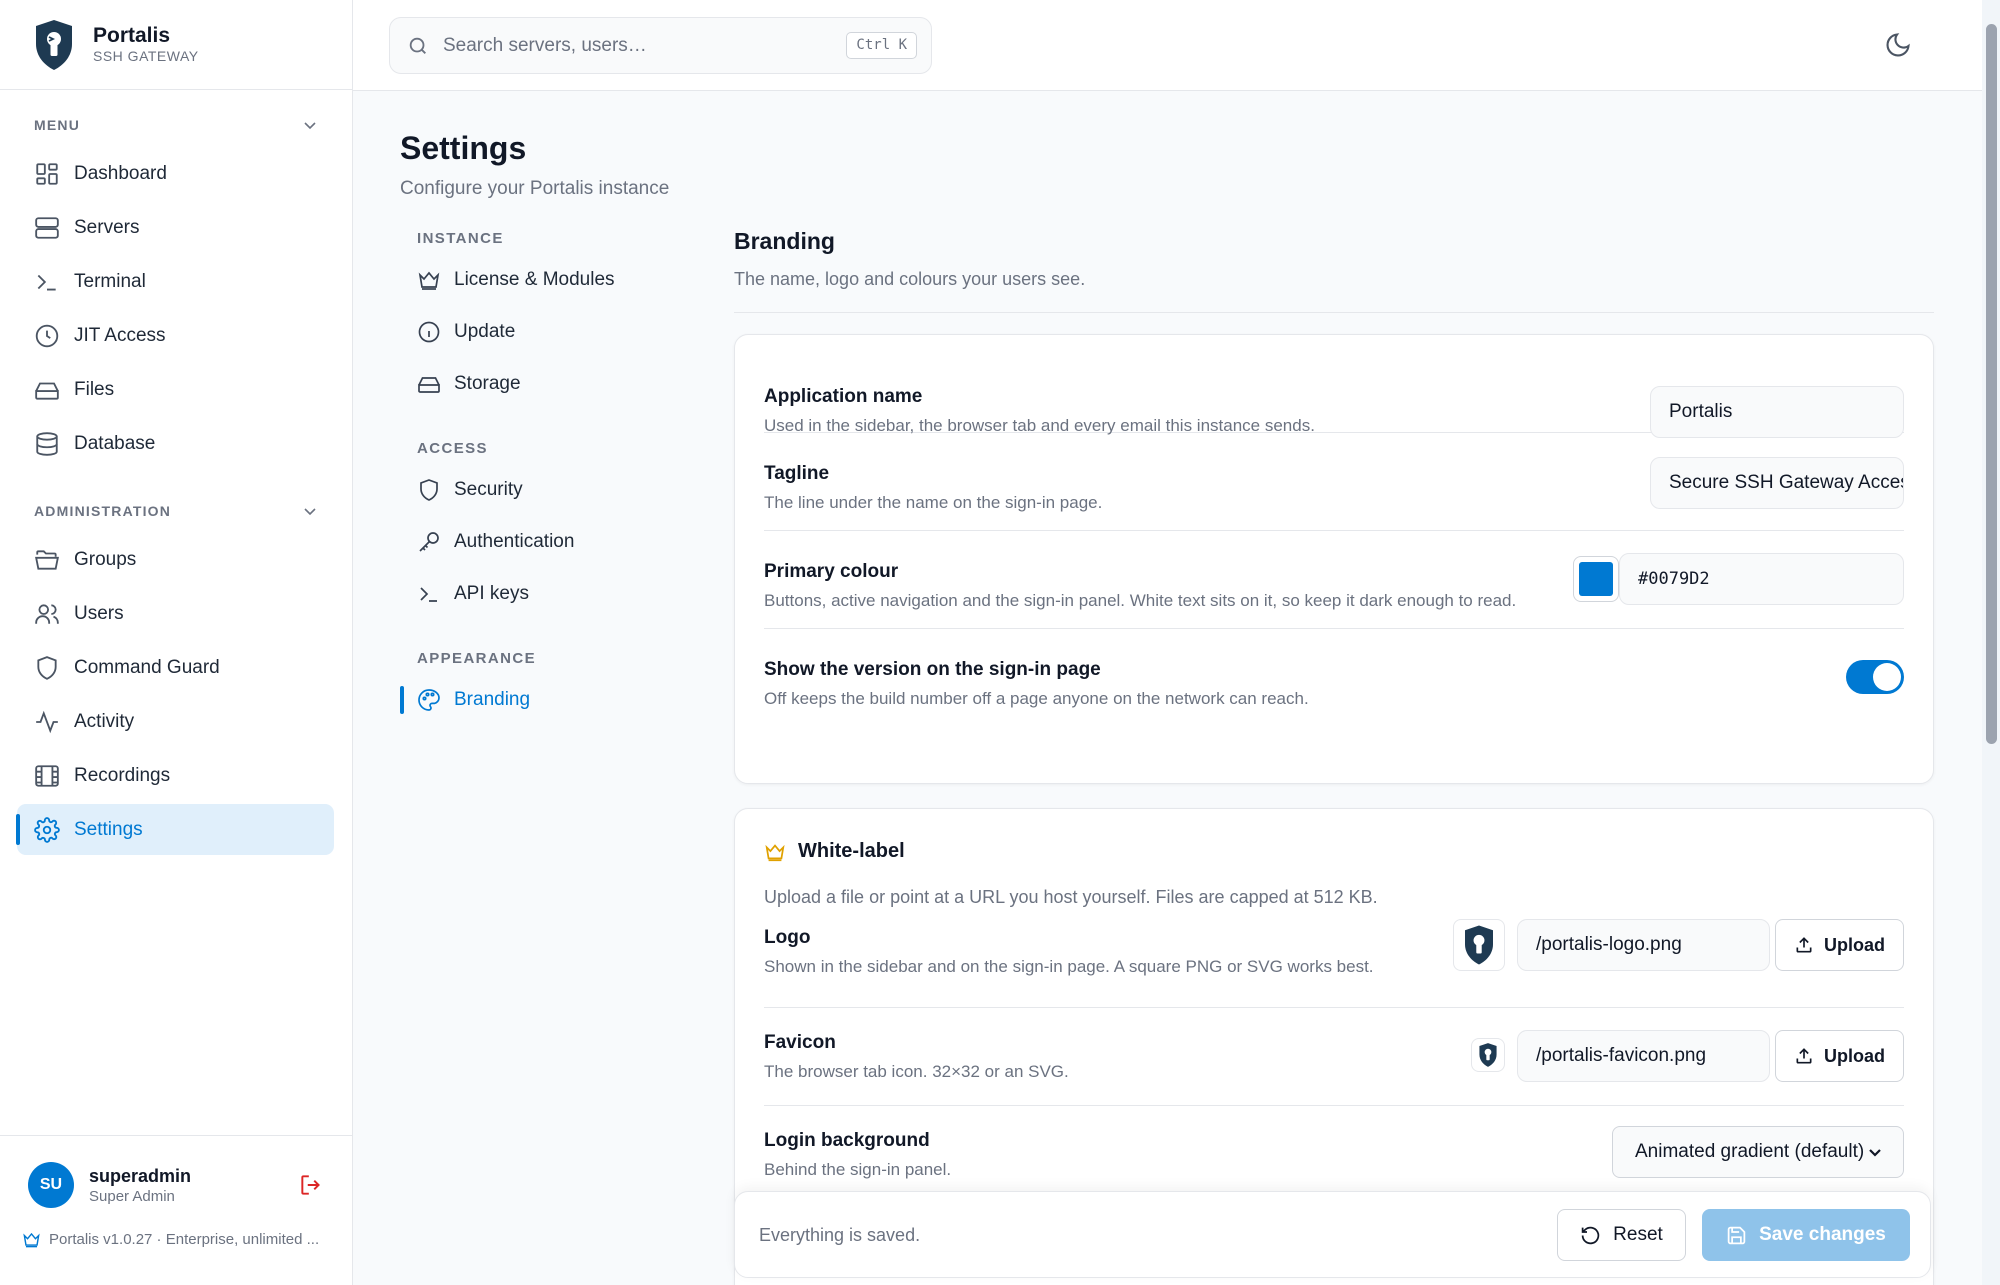  Describe the element at coordinates (176, 45) in the screenshot. I see `brand: Portalis SSH GATEWAY` at that location.